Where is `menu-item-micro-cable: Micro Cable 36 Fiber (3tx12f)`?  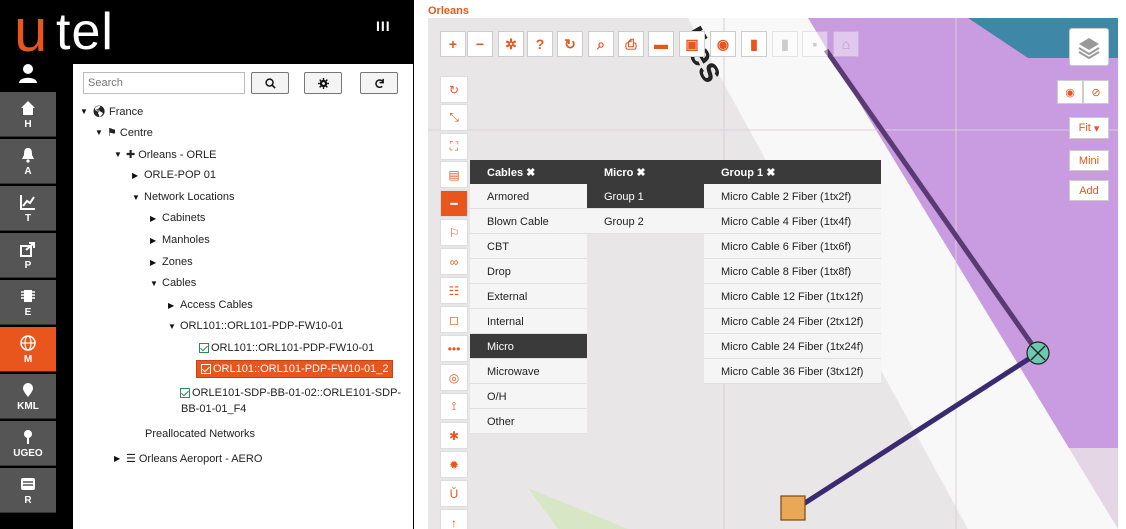 menu-item-micro-cable: Micro Cable 36 Fiber (3tx12f) is located at coordinates (792, 371).